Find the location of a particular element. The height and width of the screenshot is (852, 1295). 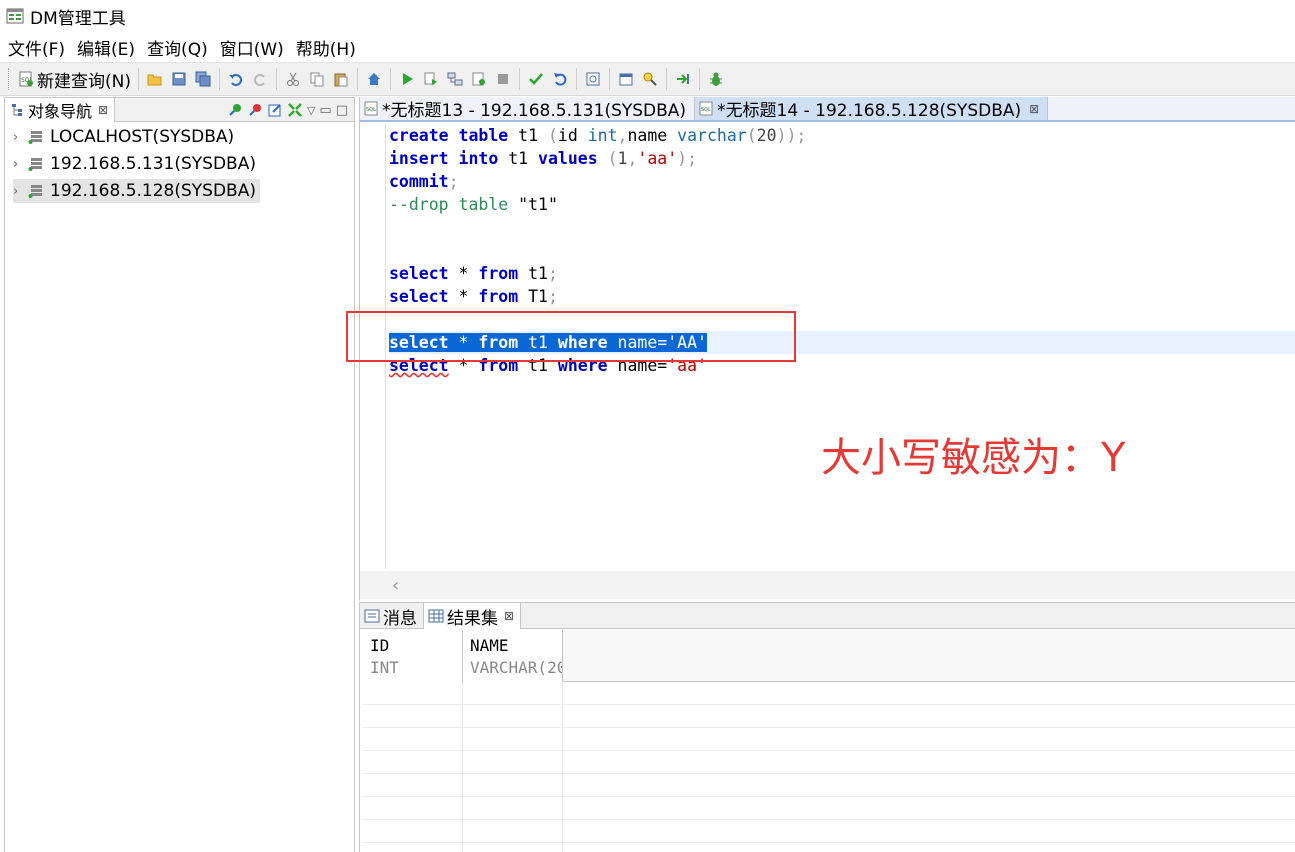

open-file-button is located at coordinates (155, 79).